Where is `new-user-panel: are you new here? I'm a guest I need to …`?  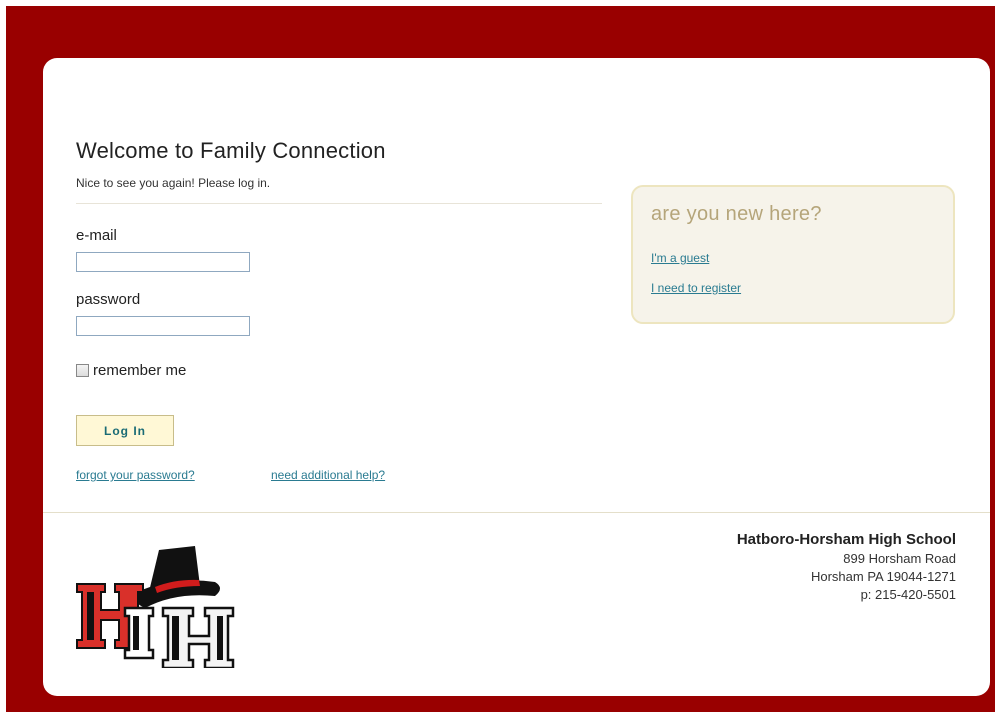 new-user-panel: are you new here? I'm a guest I need to … is located at coordinates (793, 254).